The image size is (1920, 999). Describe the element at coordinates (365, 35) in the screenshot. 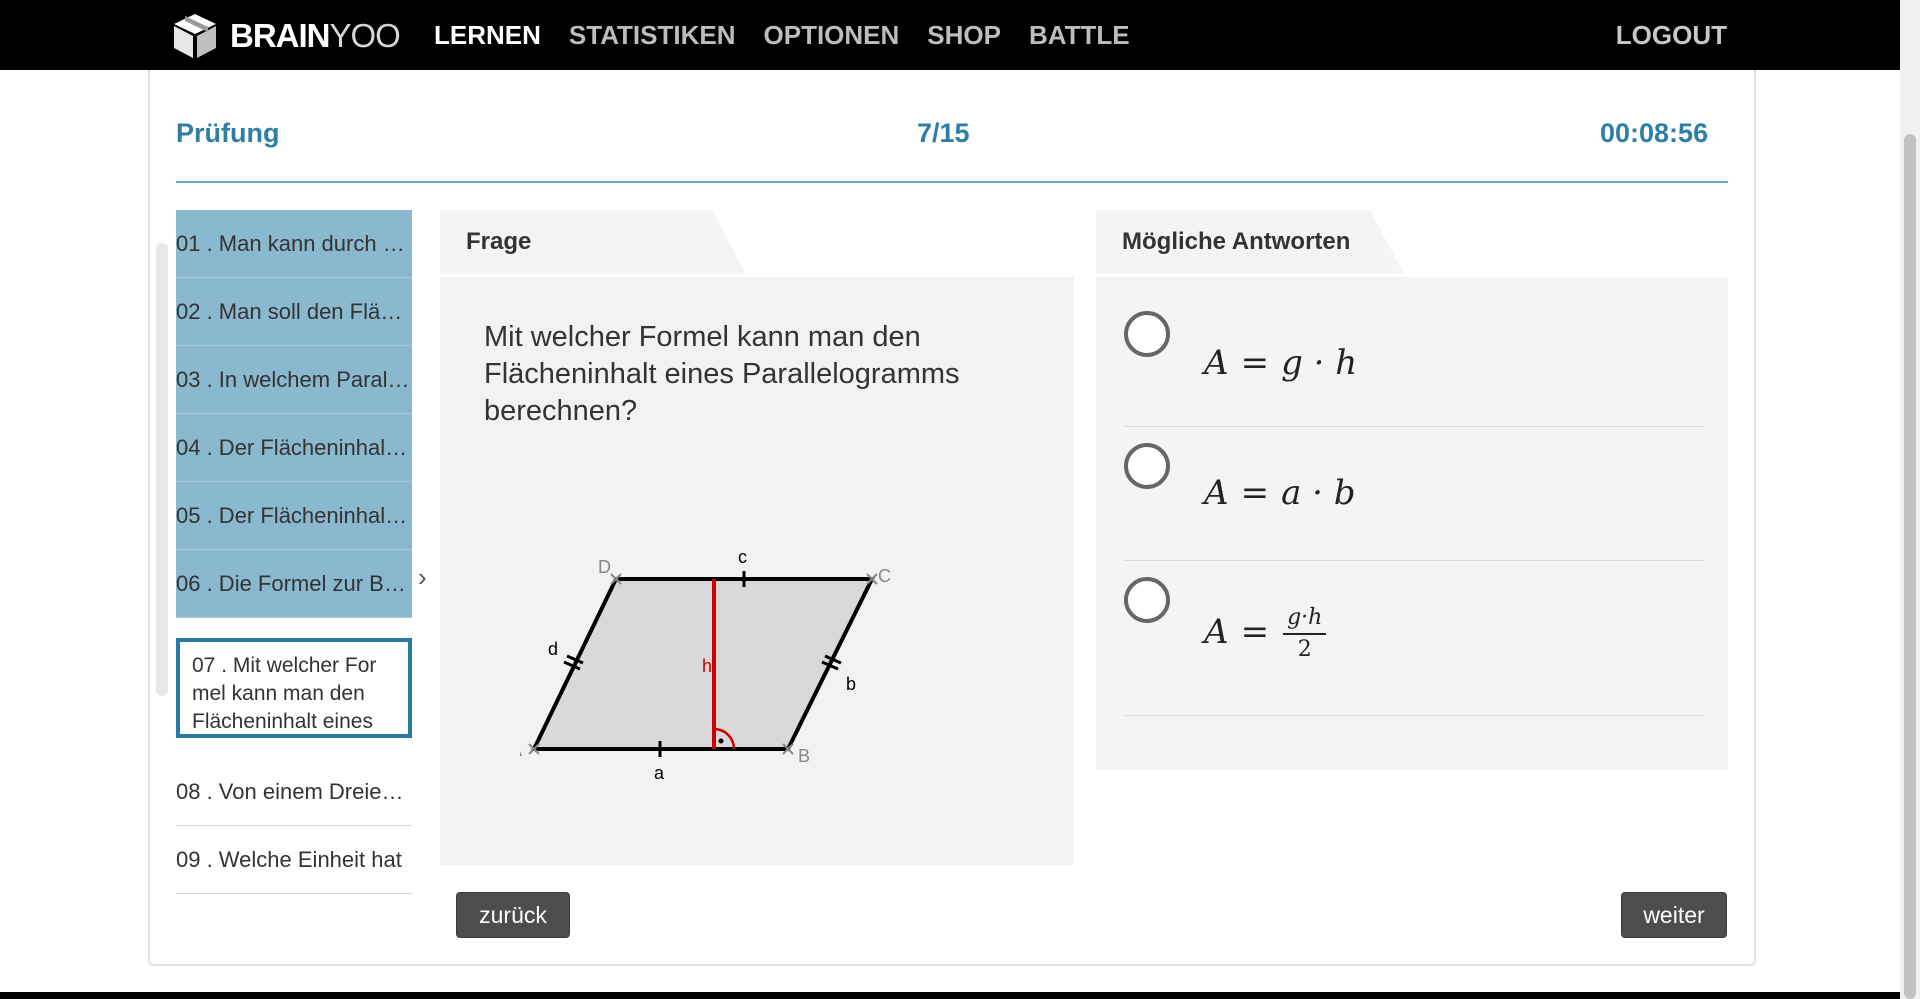

I see `brand-name-part2: YOO` at that location.